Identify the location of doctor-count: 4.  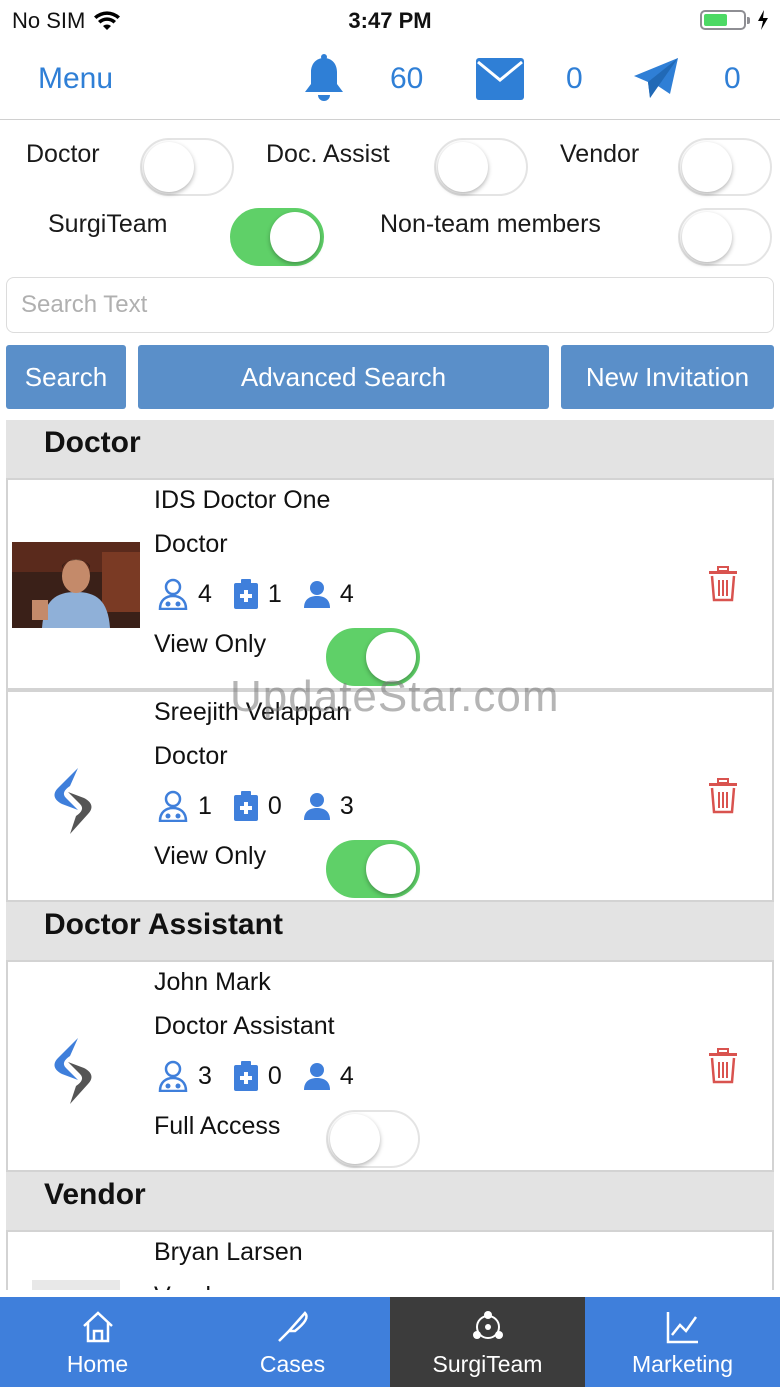
(205, 593).